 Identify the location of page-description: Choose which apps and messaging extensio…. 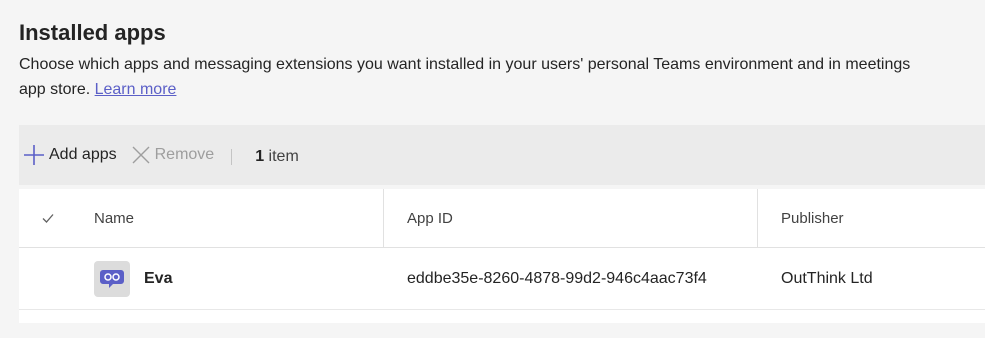
(502, 77).